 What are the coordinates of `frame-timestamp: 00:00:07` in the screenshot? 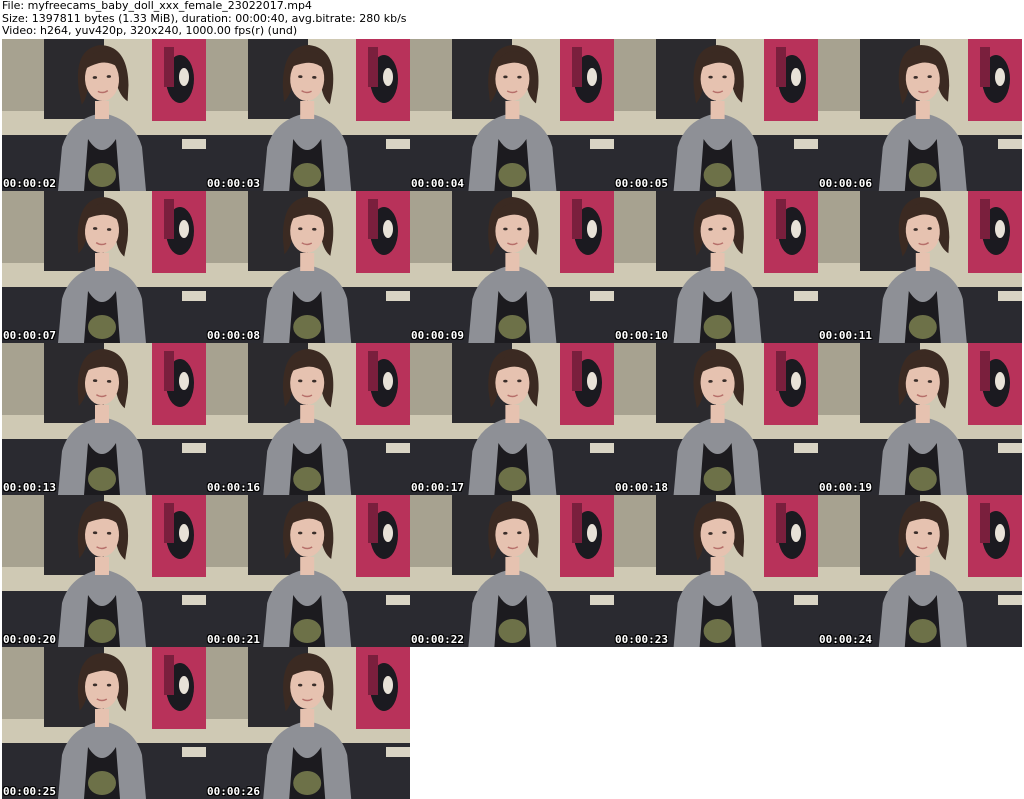 It's located at (29, 335).